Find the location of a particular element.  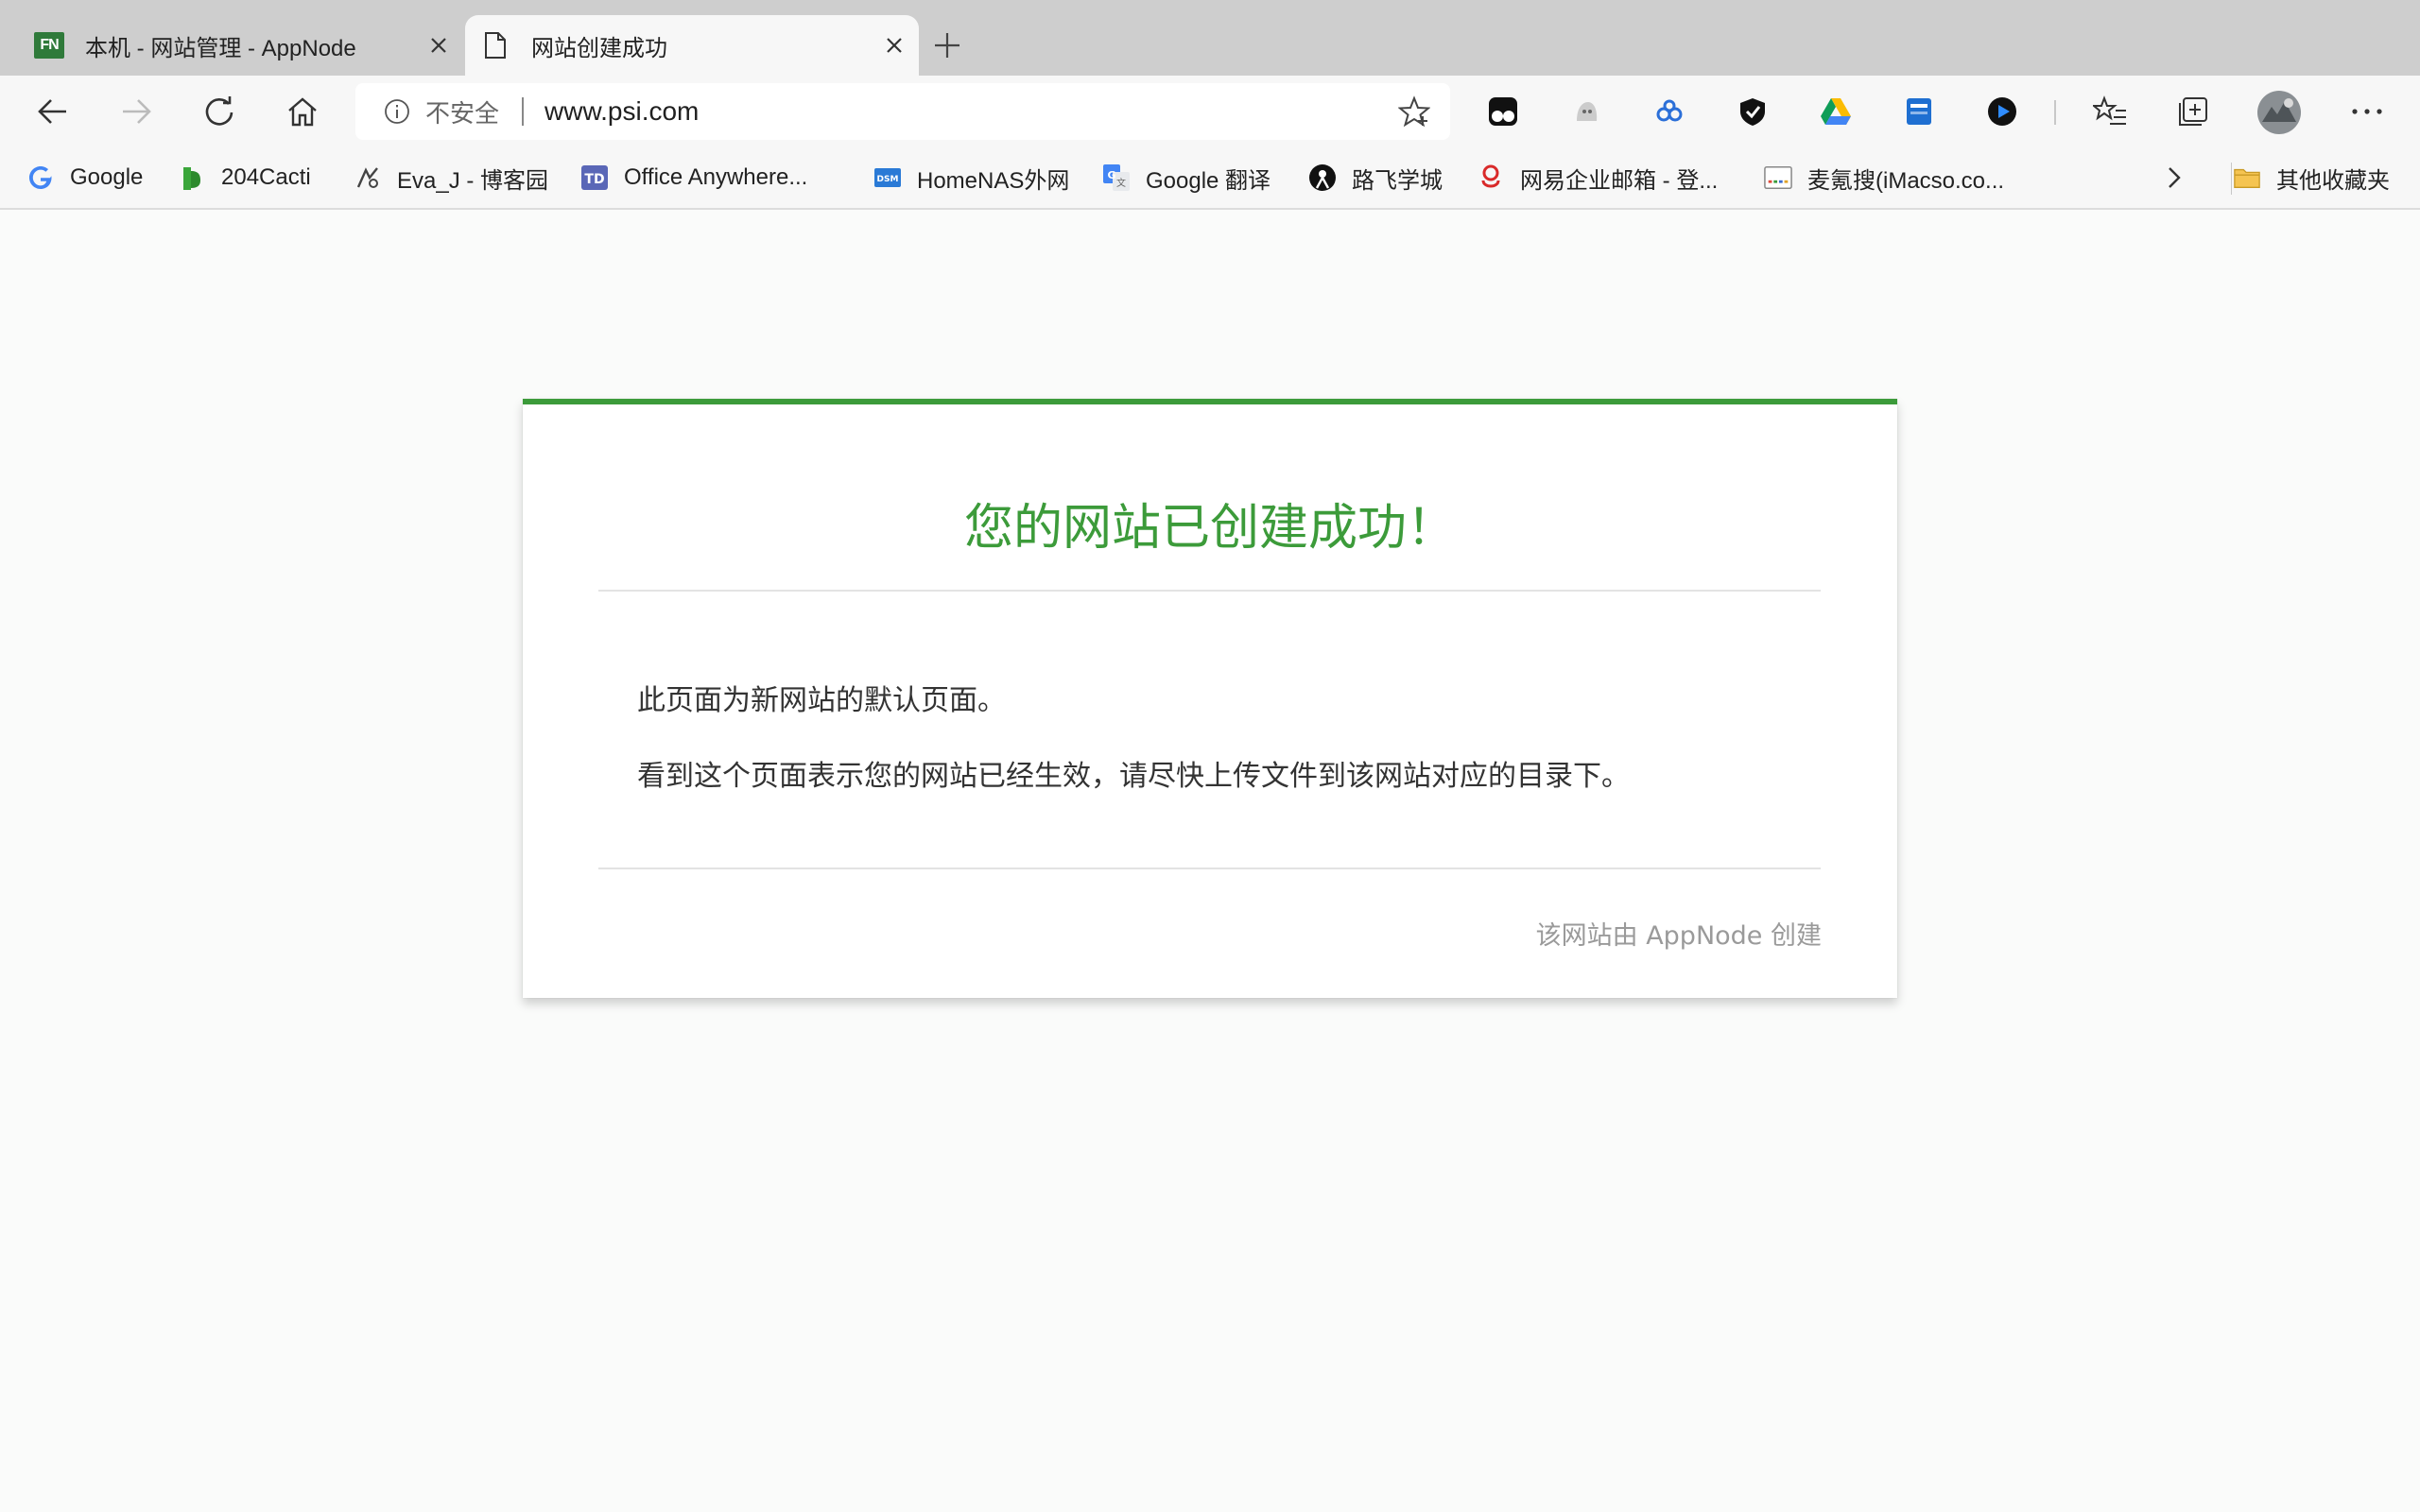

favorites-icon is located at coordinates (2110, 111).